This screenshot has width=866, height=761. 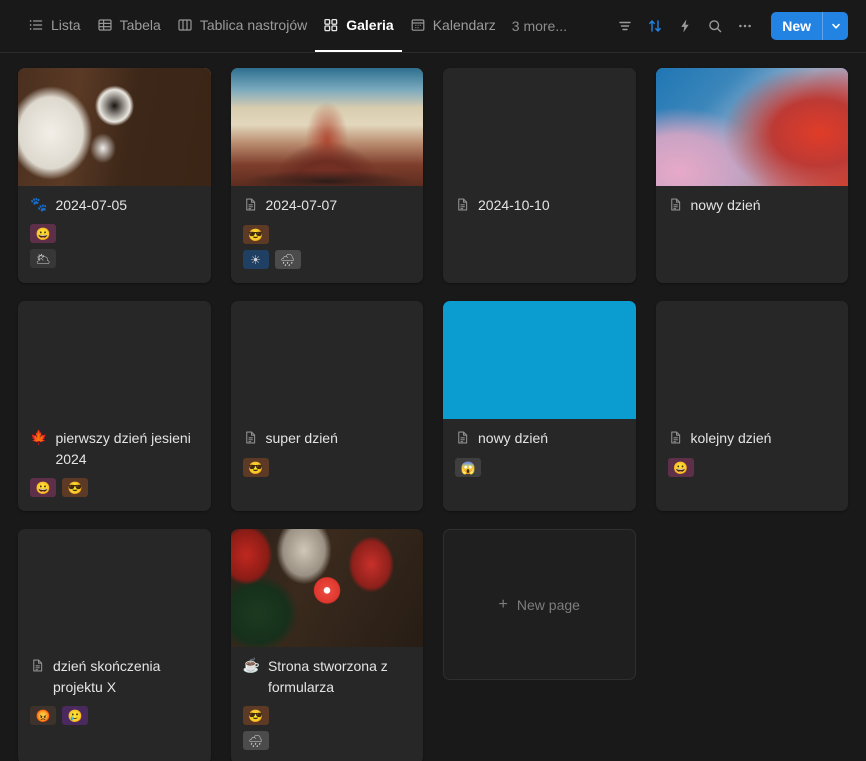 What do you see at coordinates (114, 449) in the screenshot?
I see `card-title-row: 🍁 pierwszy dzień jesieni 2024` at bounding box center [114, 449].